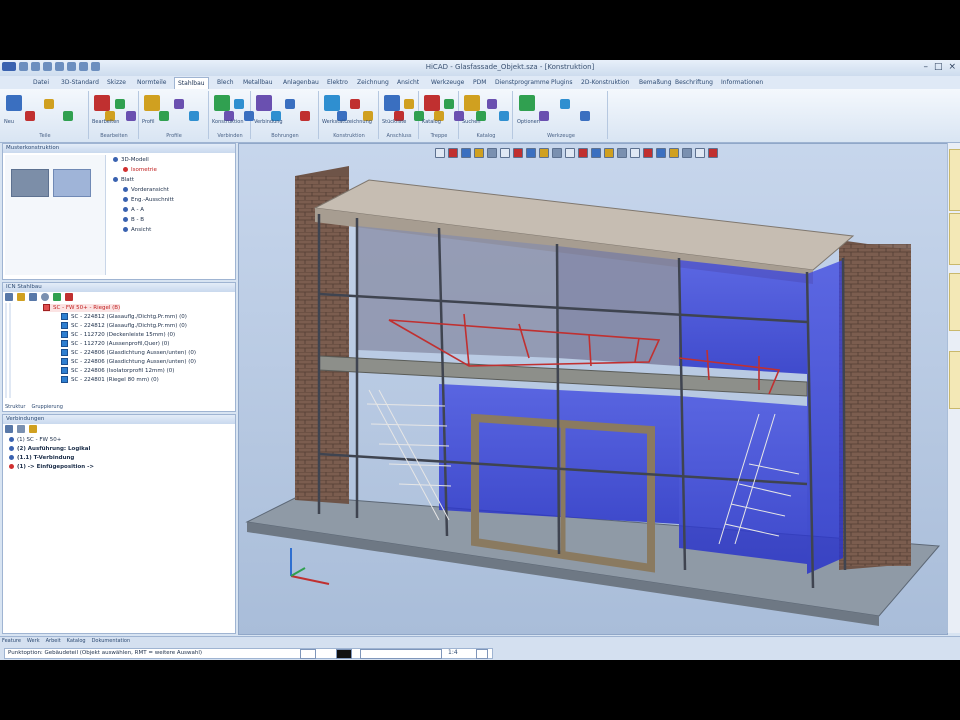  What do you see at coordinates (337, 82) in the screenshot?
I see `tab-8: Elektro` at bounding box center [337, 82].